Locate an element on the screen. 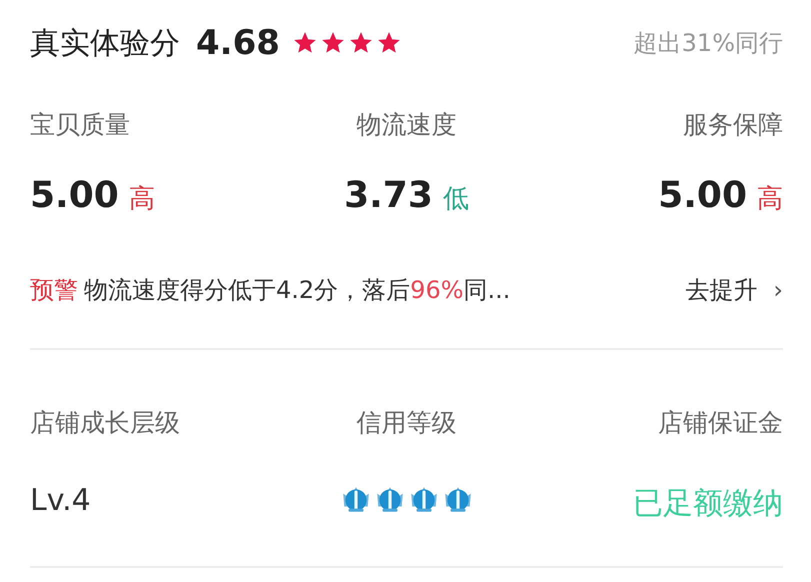 The image size is (811, 582). growth-level: Lv.4 is located at coordinates (60, 500).